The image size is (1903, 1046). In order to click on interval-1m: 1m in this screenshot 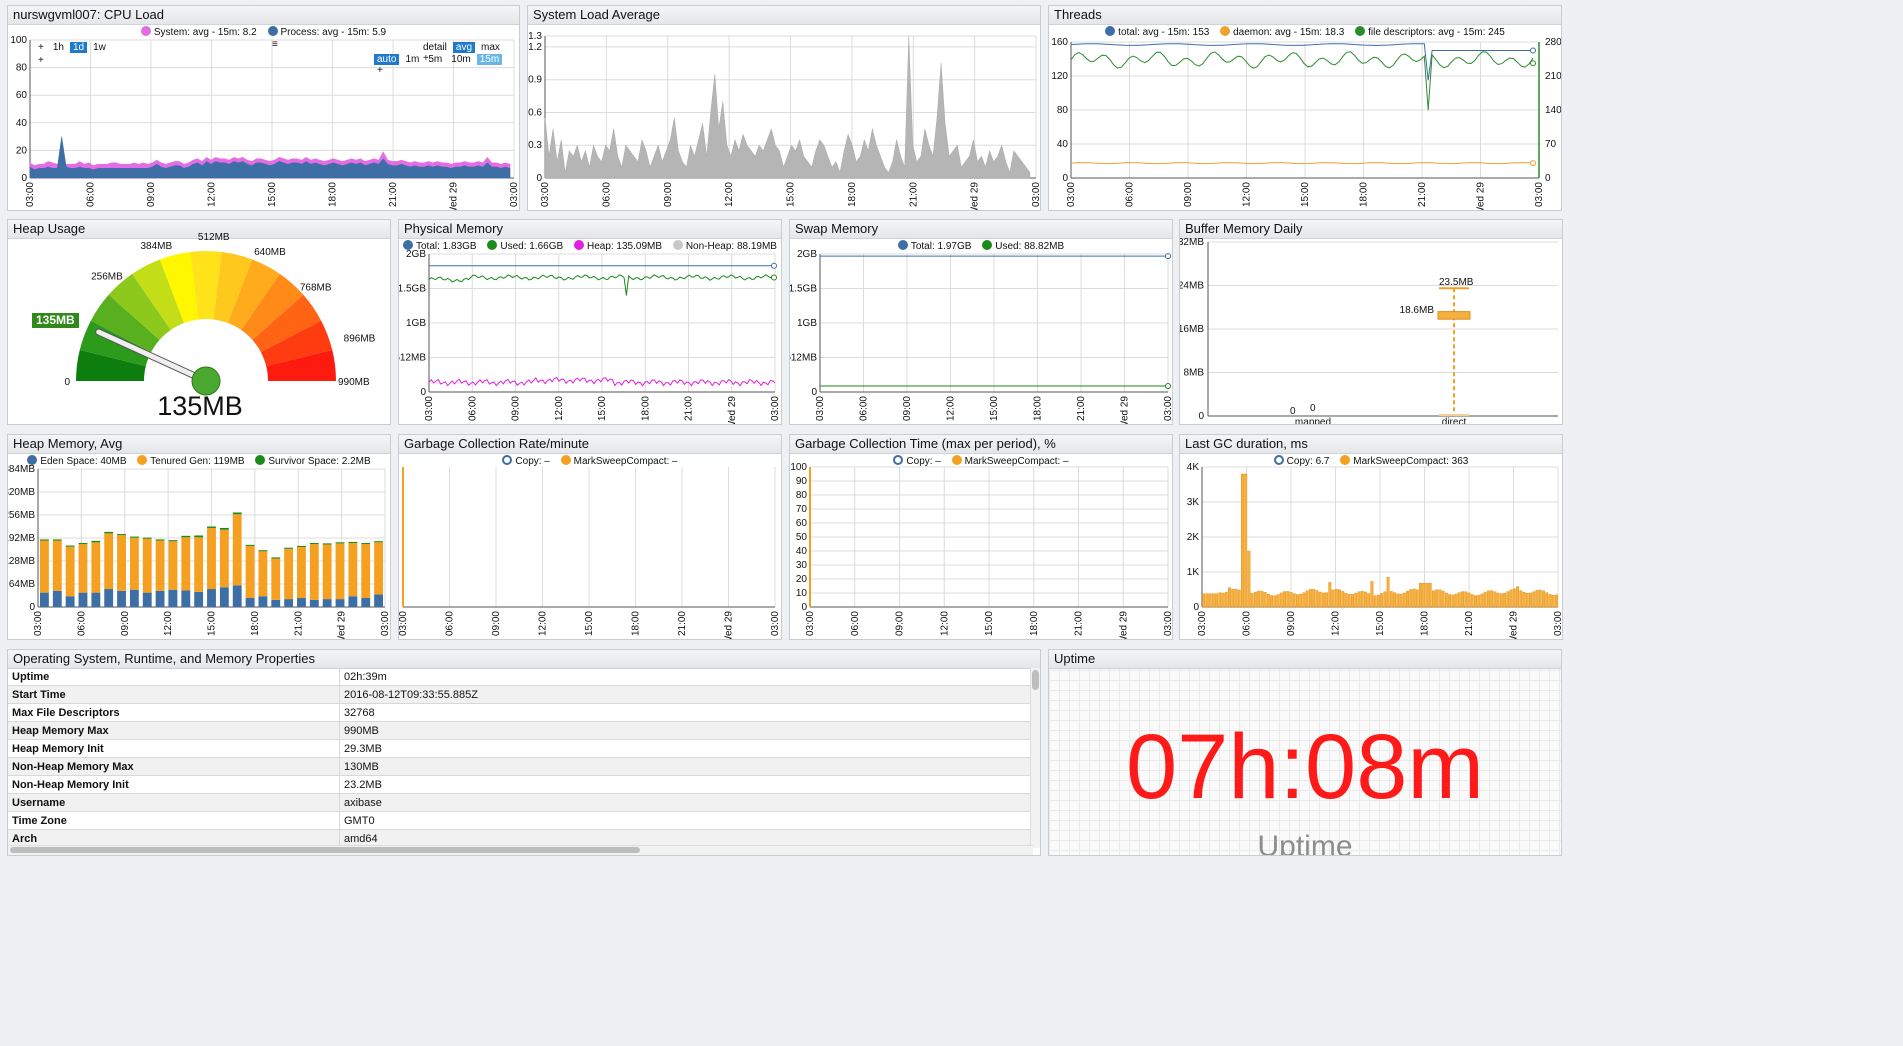, I will do `click(412, 59)`.